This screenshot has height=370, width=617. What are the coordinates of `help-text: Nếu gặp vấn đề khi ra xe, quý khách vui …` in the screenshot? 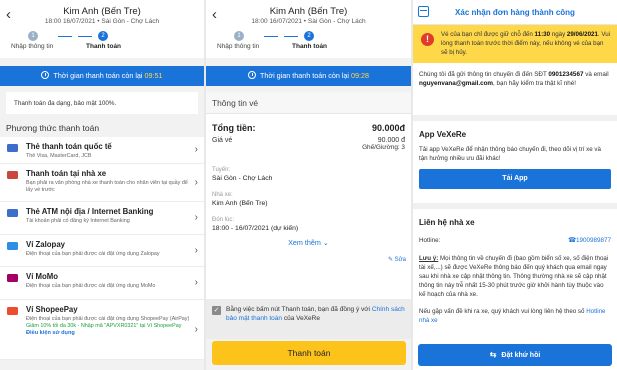 It's located at (502, 311).